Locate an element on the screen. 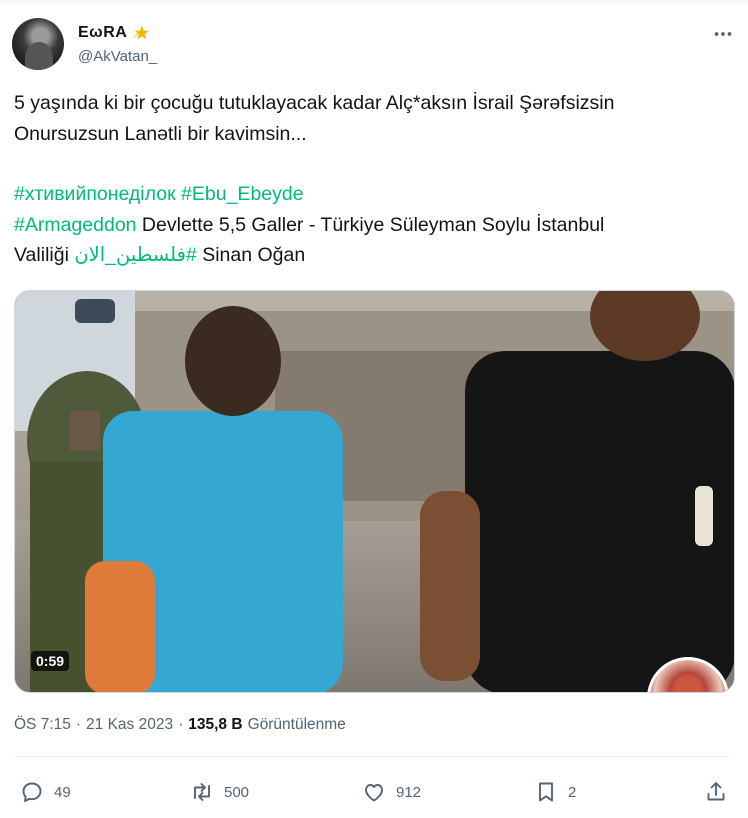 This screenshot has height=818, width=748. divider is located at coordinates (374, 756).